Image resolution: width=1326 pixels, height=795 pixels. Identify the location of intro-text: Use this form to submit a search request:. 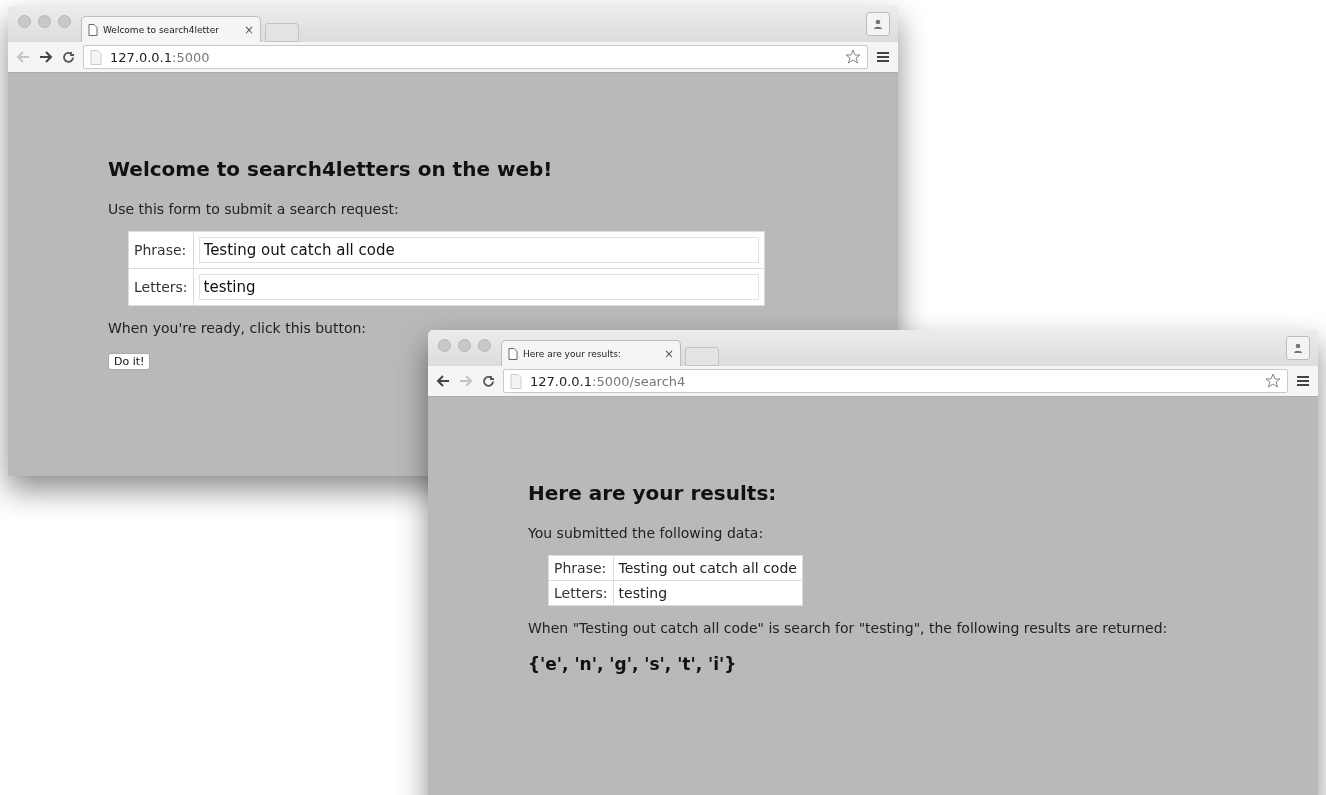
(254, 209).